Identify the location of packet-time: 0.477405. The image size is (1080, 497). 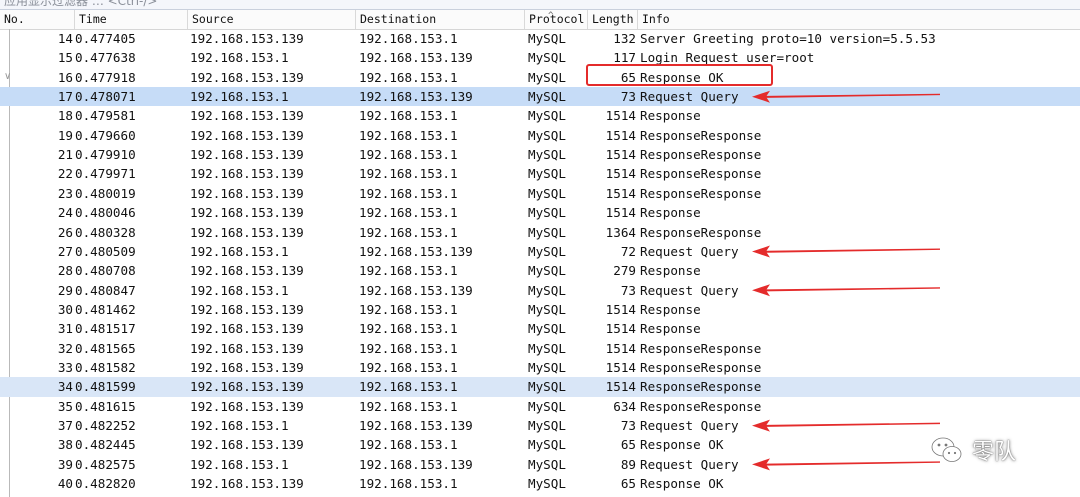
(105, 38).